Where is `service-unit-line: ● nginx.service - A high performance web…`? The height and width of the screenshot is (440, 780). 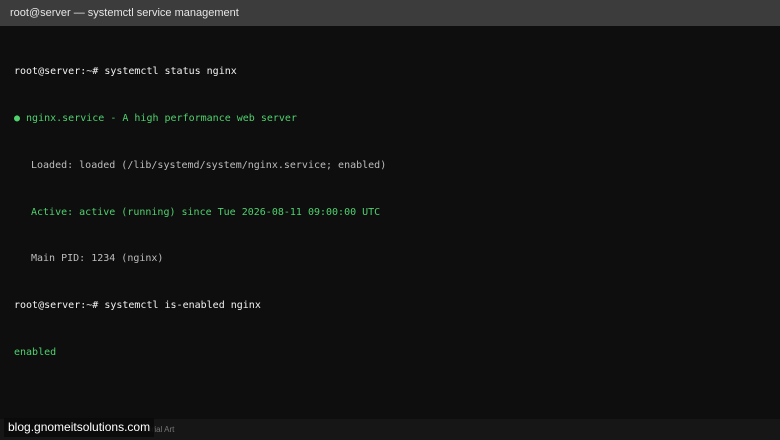
service-unit-line: ● nginx.service - A high performance web… is located at coordinates (155, 118).